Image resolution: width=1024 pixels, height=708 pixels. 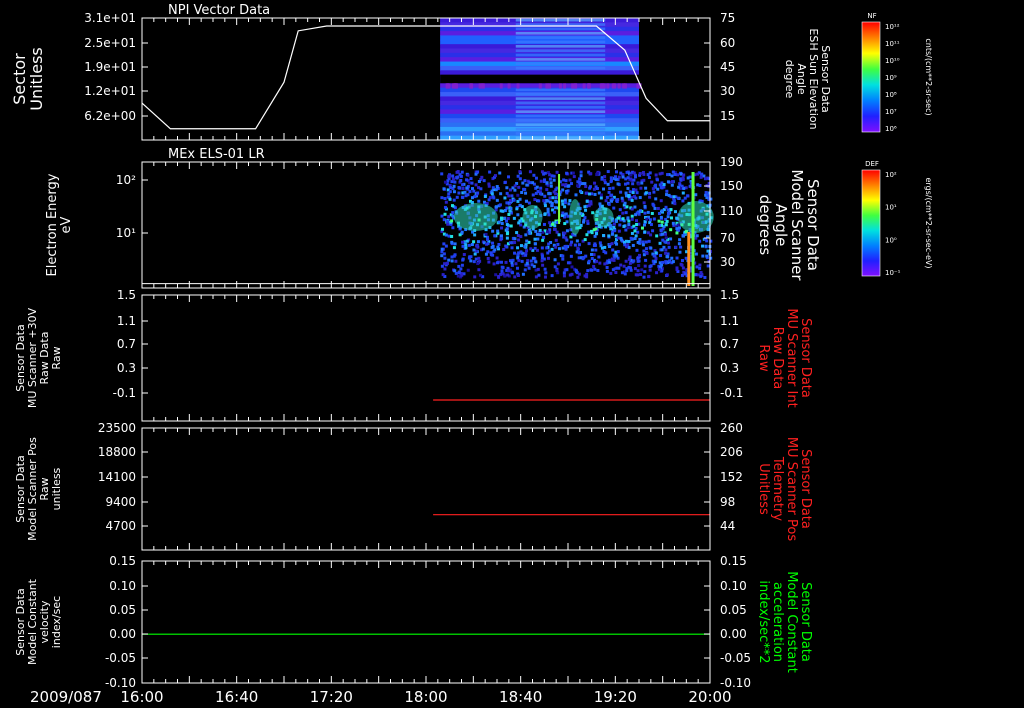 I want to click on left-tick-label: 1.5, so click(x=126, y=295).